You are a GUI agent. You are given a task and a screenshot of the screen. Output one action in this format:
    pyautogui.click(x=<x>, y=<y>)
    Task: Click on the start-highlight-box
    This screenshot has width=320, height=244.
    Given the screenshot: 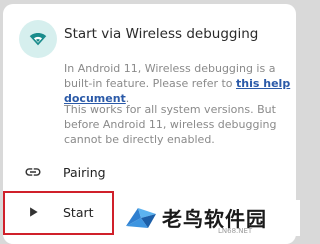 What is the action you would take?
    pyautogui.click(x=58, y=213)
    